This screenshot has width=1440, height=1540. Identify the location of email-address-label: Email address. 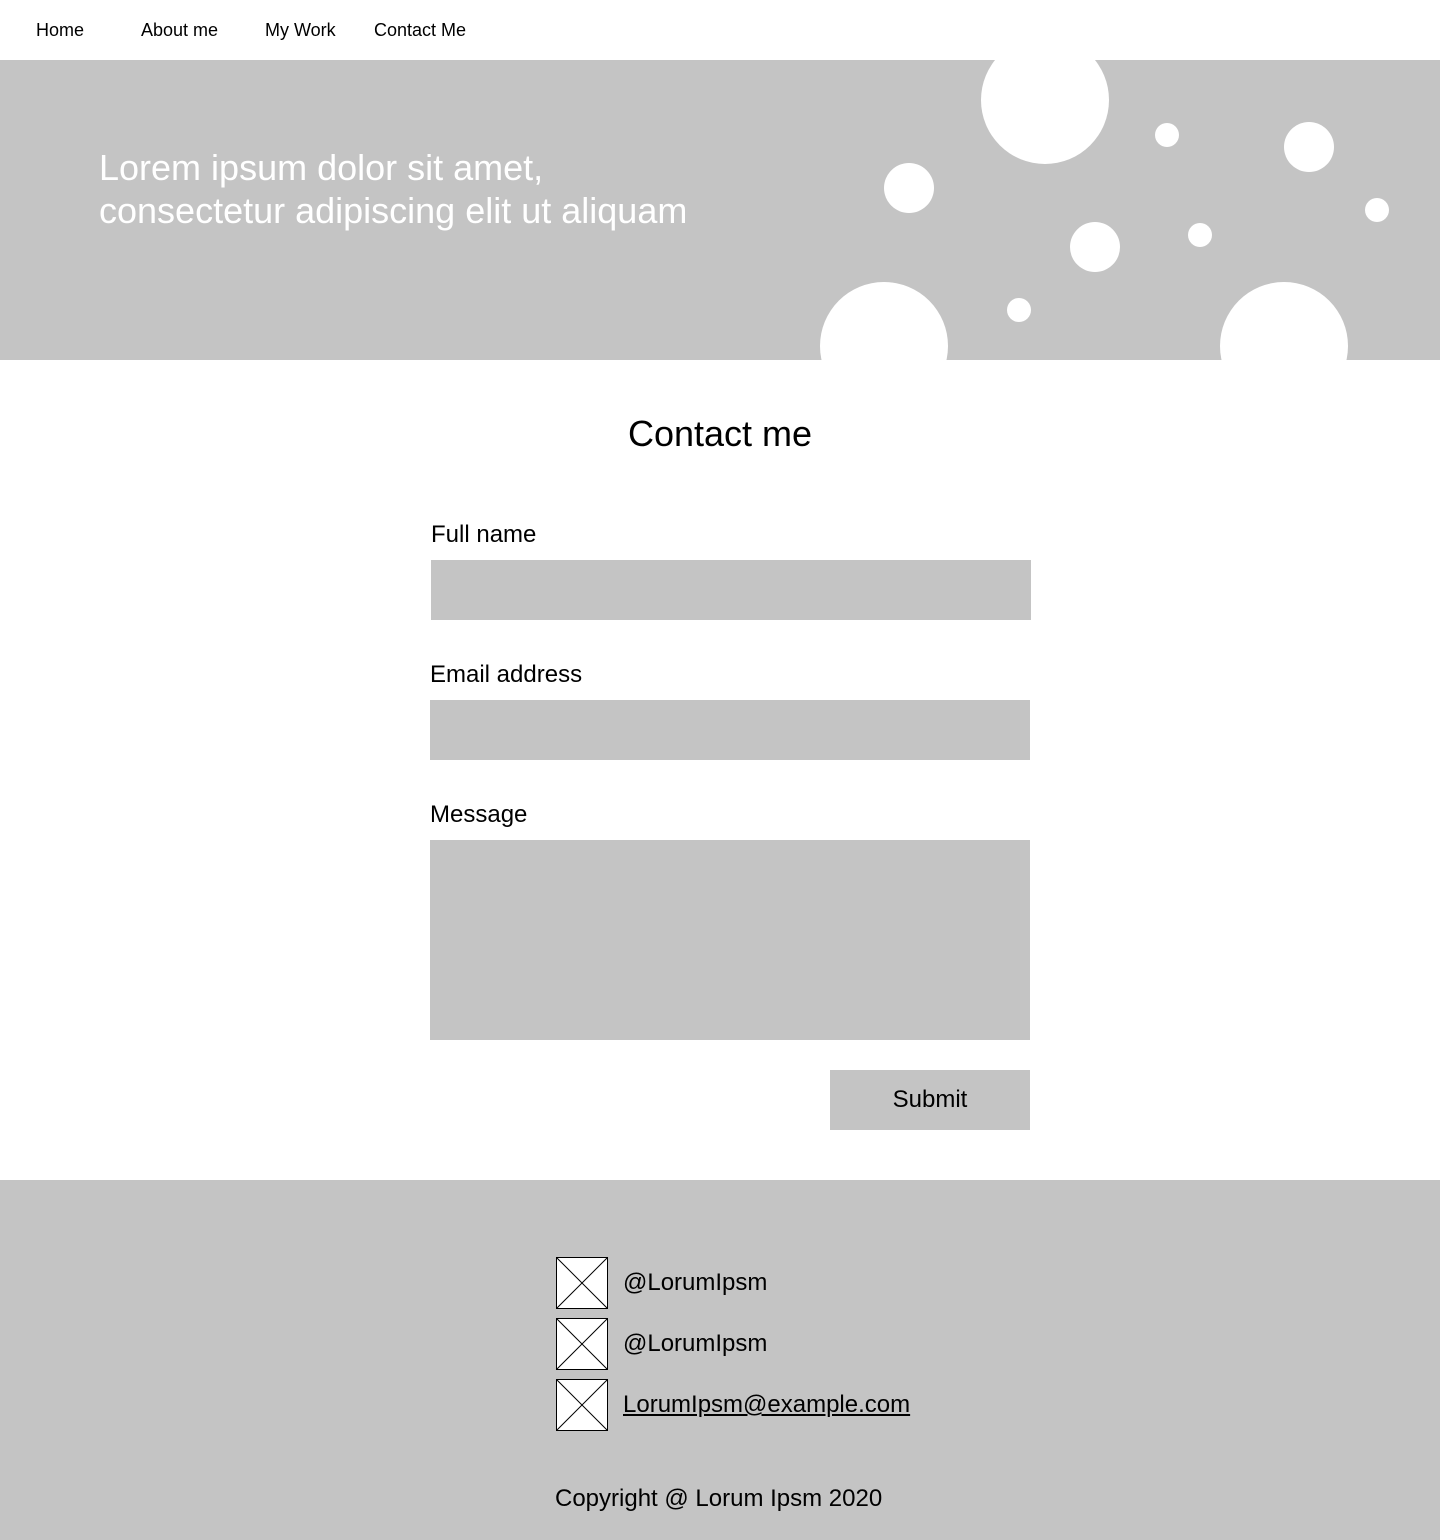
(506, 674).